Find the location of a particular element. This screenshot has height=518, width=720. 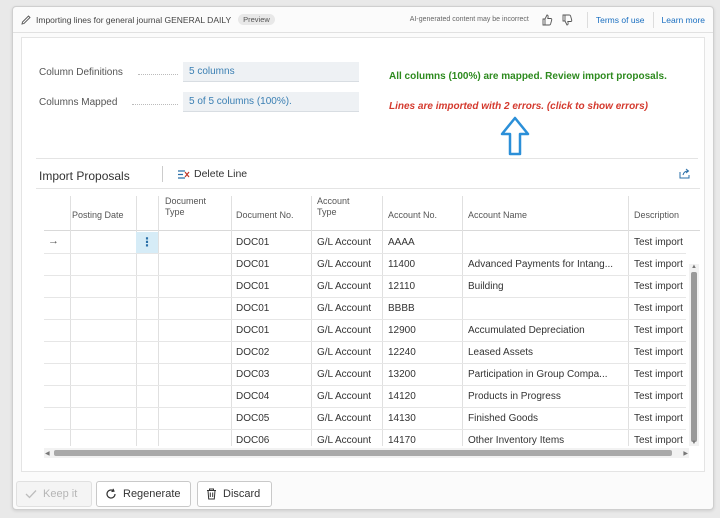

cell-account-no: 14170 is located at coordinates (402, 440).